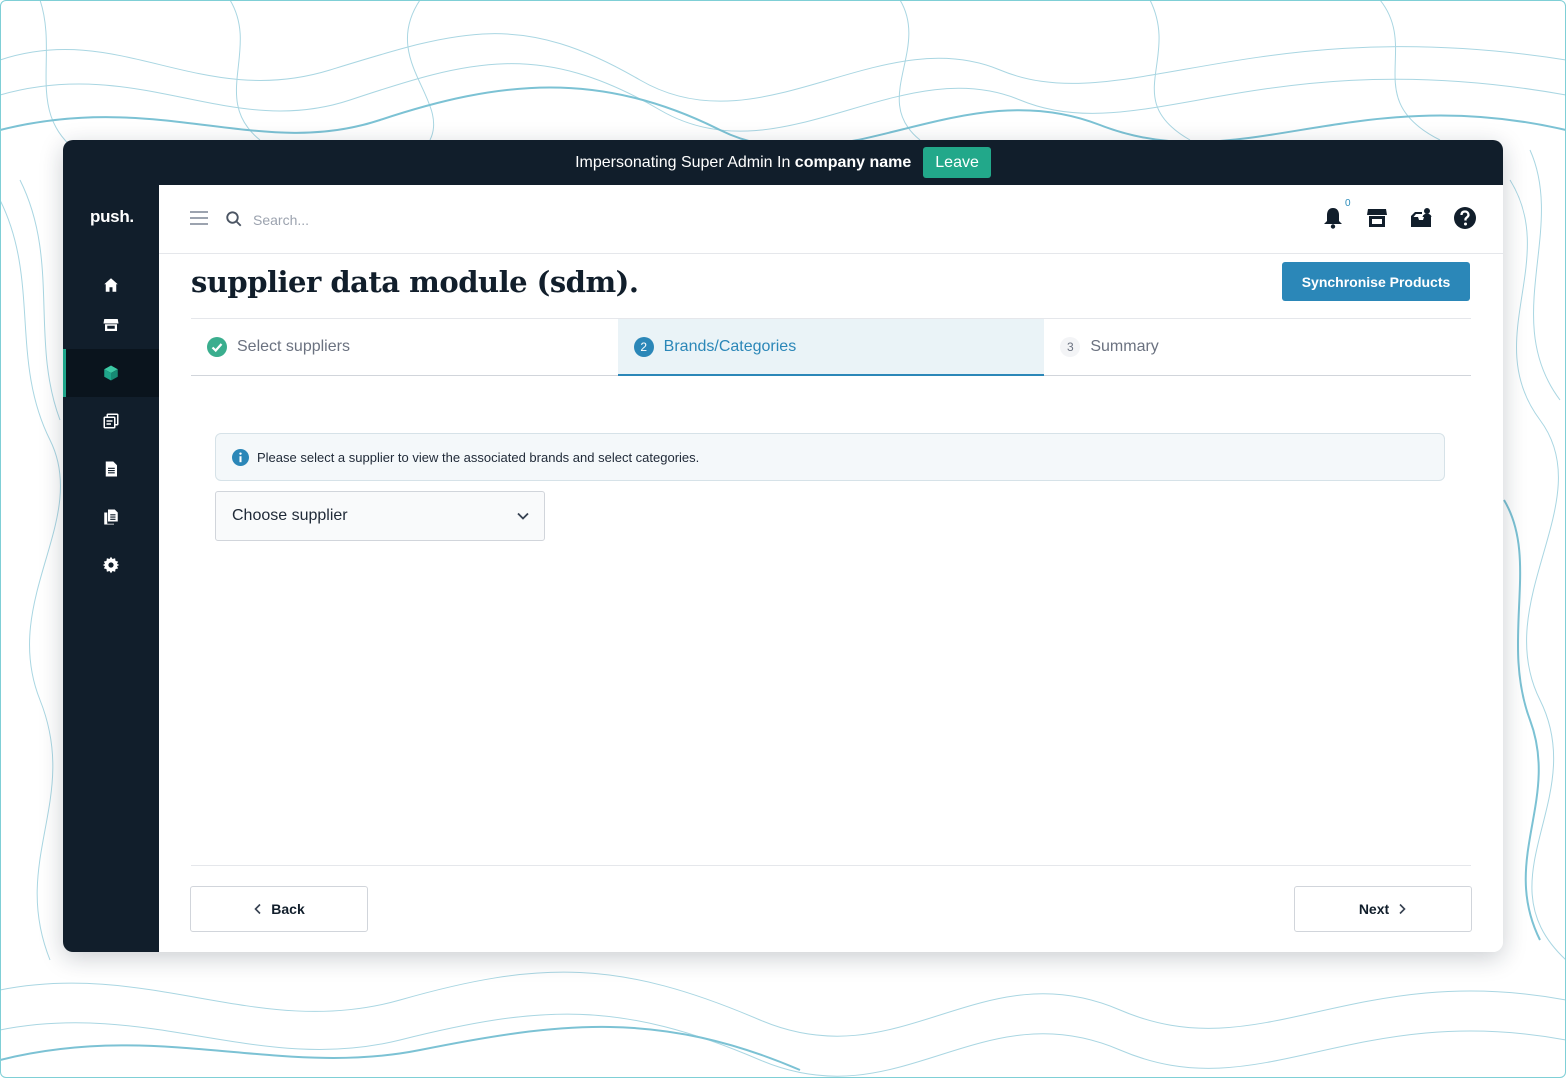  I want to click on synchronise-products-button: Synchronise Products, so click(1376, 281).